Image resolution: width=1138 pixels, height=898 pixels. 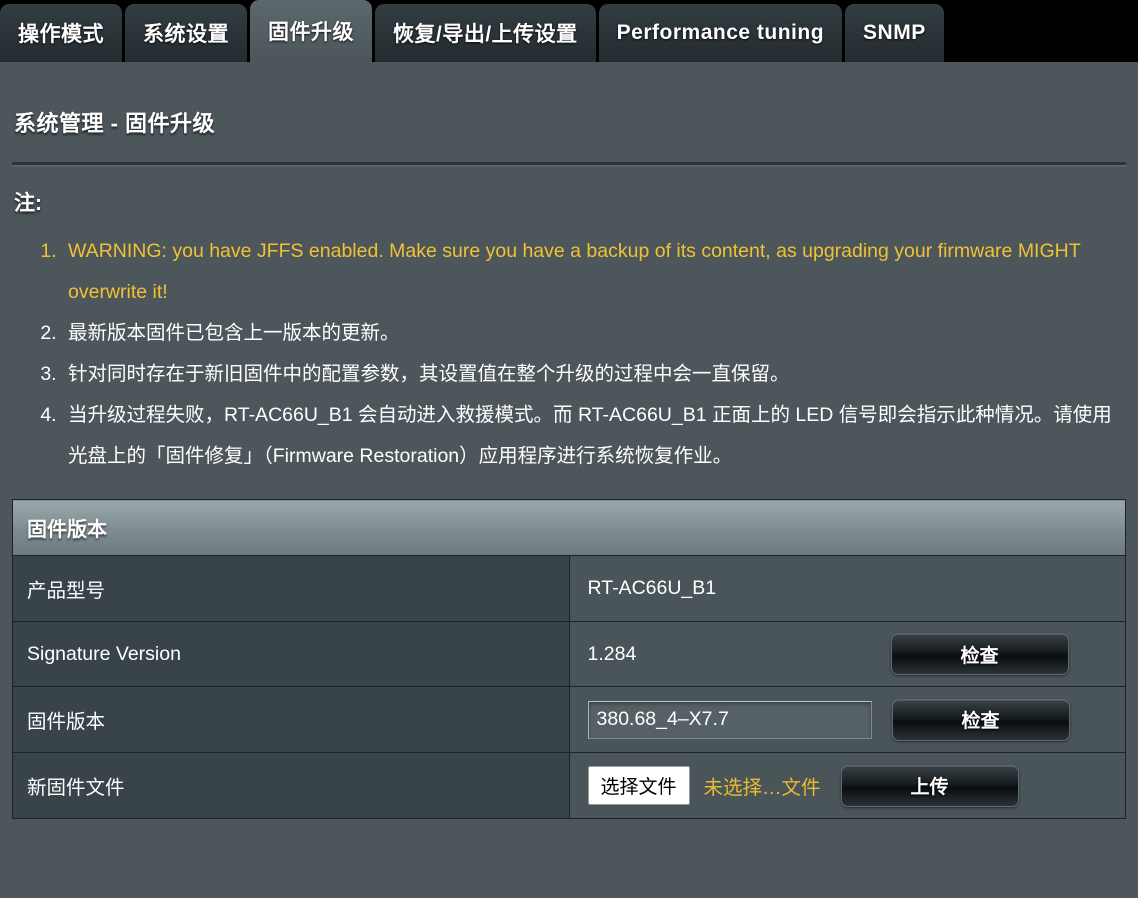 I want to click on note-item: 针对同时存在于新旧固件中的配置参数，其设置值在整个升级的过程中会一直保留。, so click(x=594, y=374).